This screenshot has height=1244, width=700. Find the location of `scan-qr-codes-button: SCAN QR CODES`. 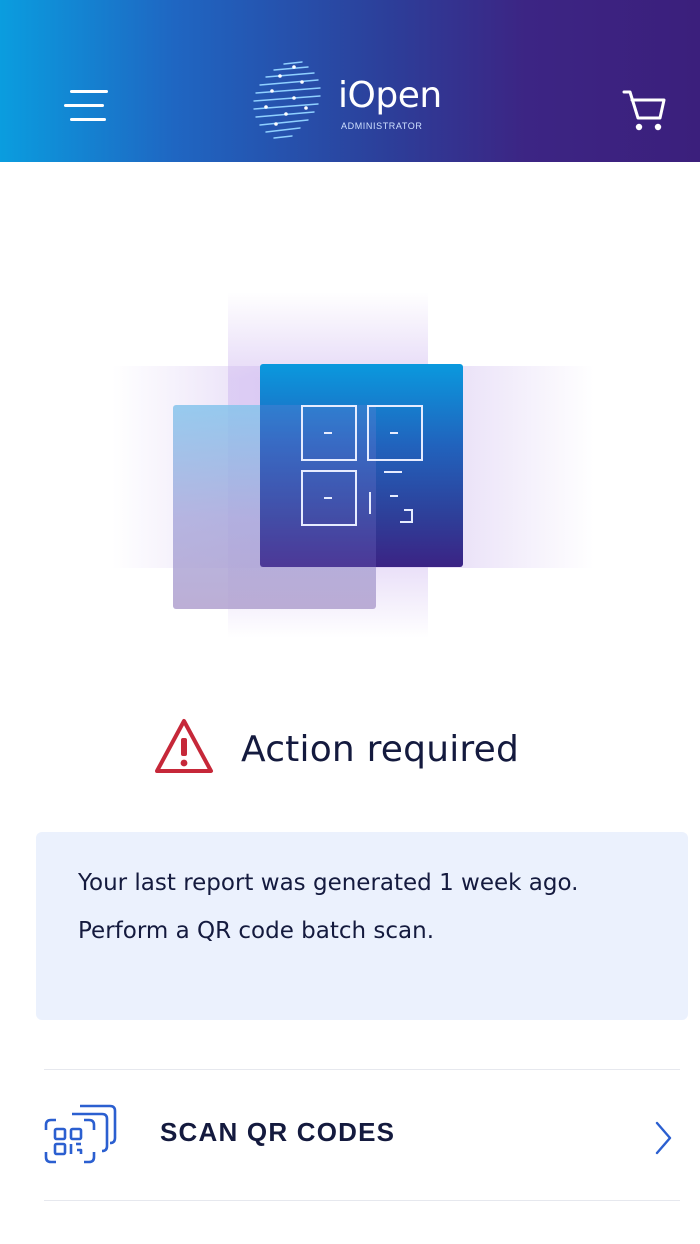

scan-qr-codes-button: SCAN QR CODES is located at coordinates (362, 1135).